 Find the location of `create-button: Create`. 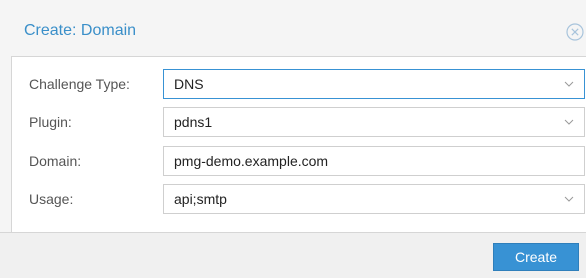

create-button: Create is located at coordinates (536, 257).